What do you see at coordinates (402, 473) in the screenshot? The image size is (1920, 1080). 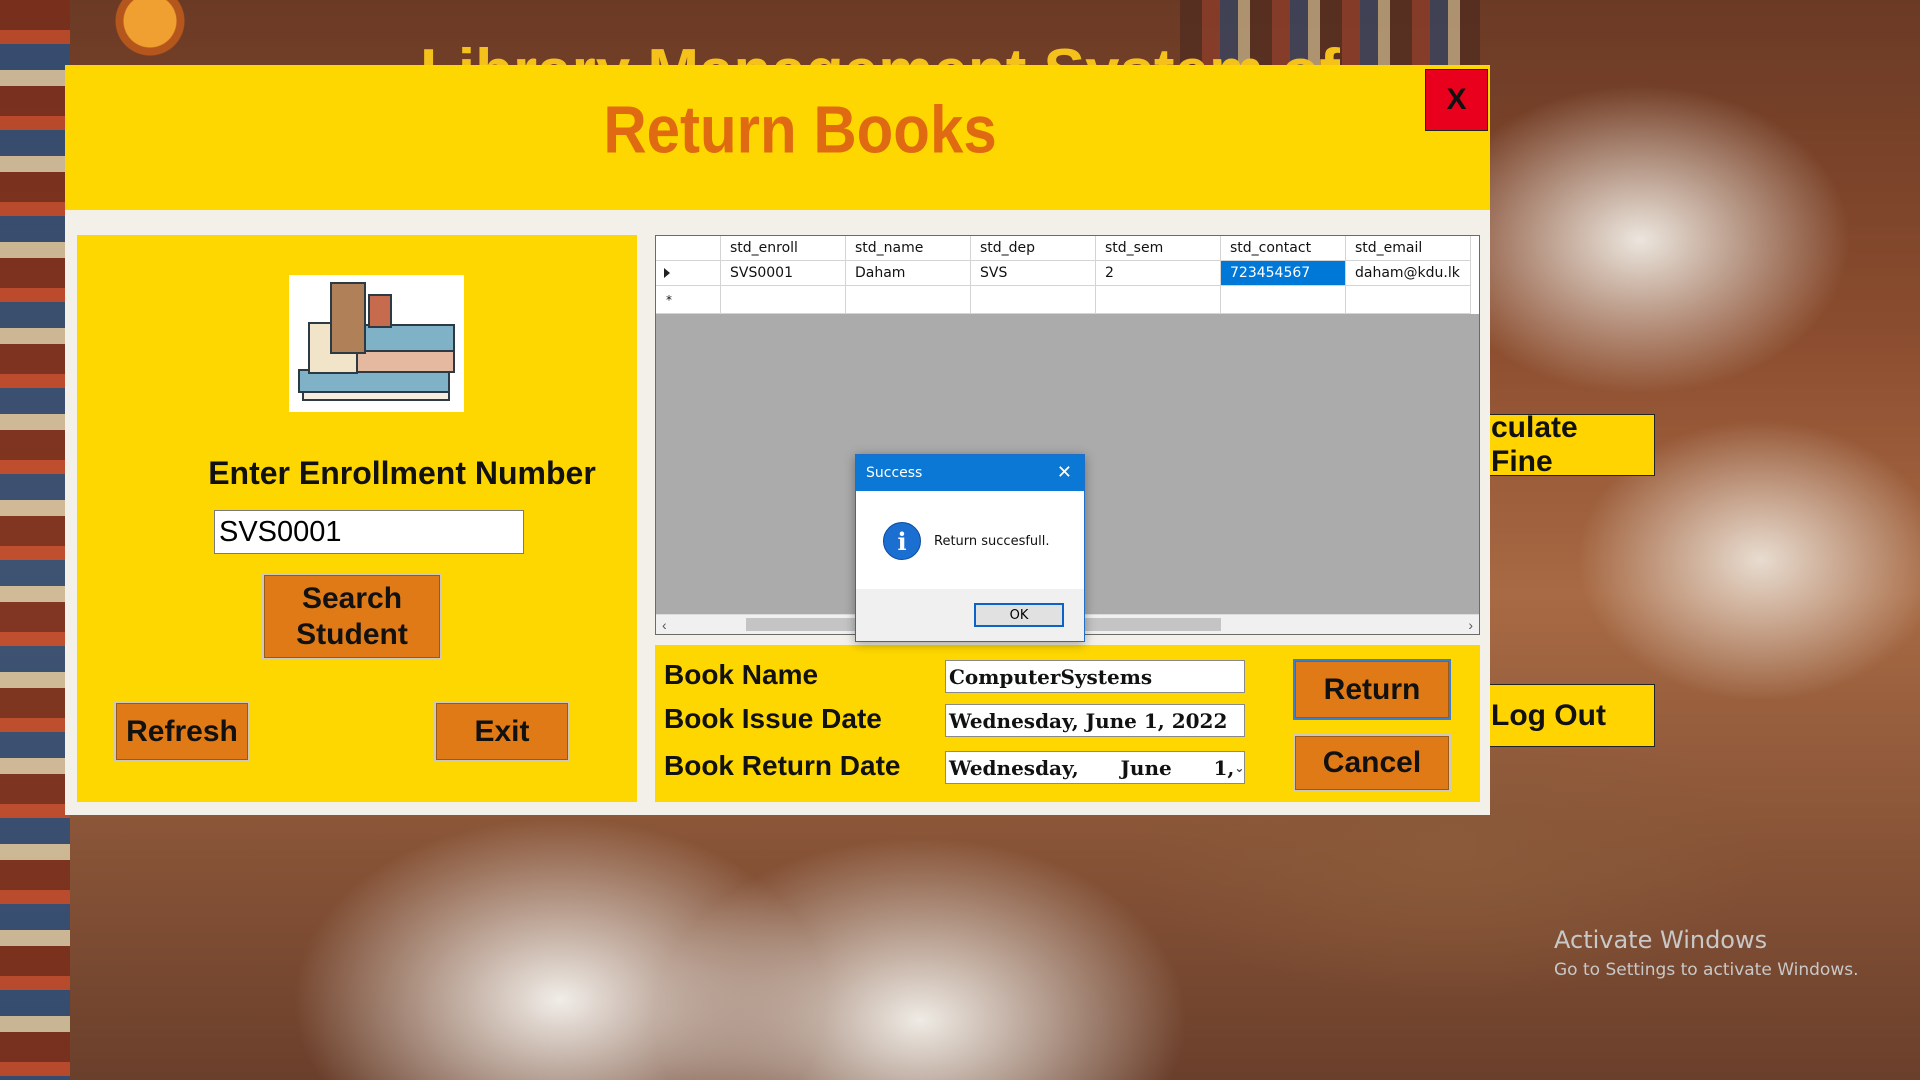 I see `enrollment-label: Enter Enrollment Number` at bounding box center [402, 473].